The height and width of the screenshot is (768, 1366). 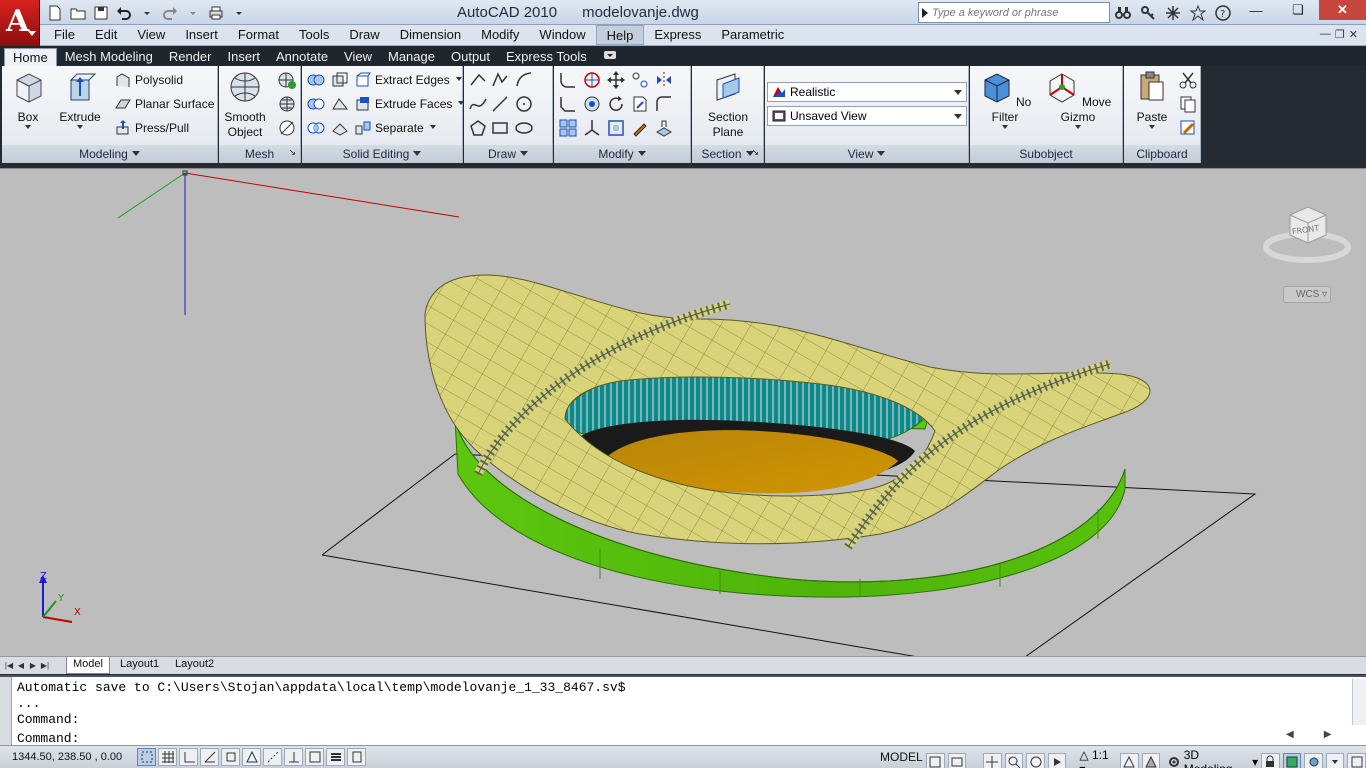 What do you see at coordinates (1005, 101) in the screenshot?
I see `no-filter-button: No Filter` at bounding box center [1005, 101].